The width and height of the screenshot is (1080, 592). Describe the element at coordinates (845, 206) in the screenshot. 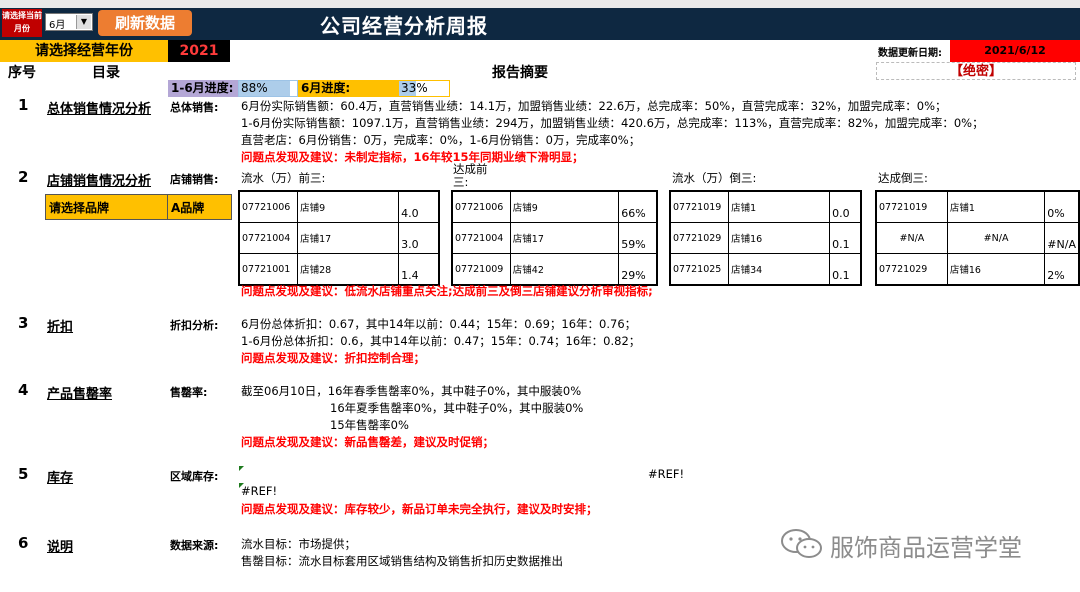

I see `bottom-flow-cell: 0.0` at that location.